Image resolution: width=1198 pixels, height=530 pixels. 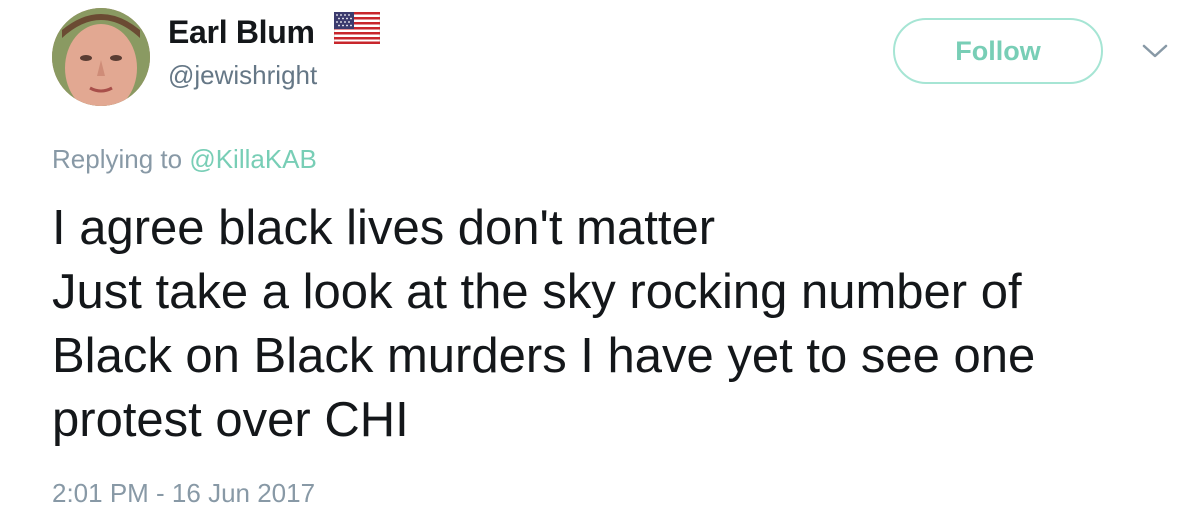 I want to click on reply-target-link: @KillaKAB, so click(x=253, y=159).